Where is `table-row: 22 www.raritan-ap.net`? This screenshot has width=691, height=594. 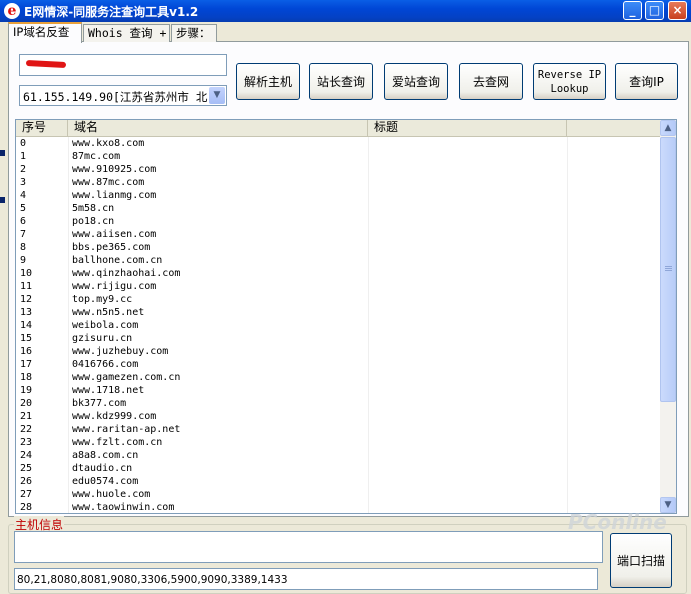 table-row: 22 www.raritan-ap.net is located at coordinates (338, 429).